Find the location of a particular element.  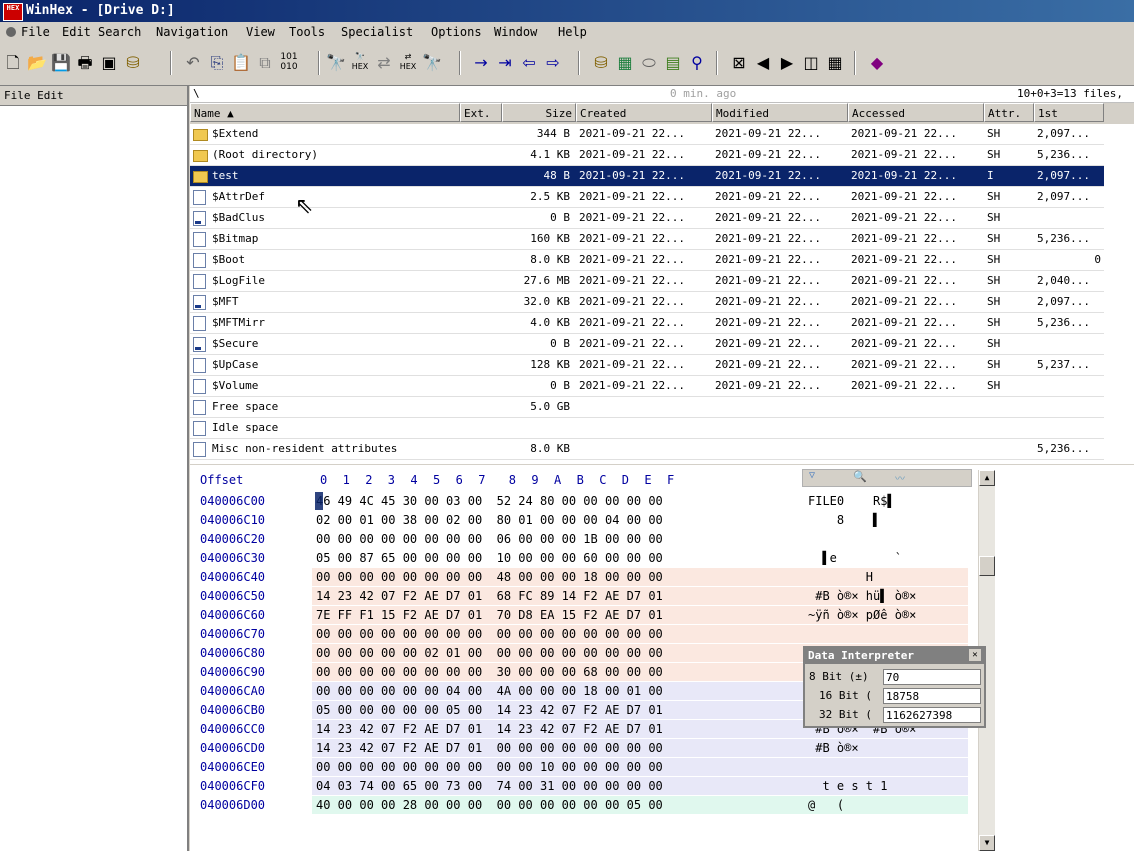

ram-editor-icon: ▦ is located at coordinates (625, 63).